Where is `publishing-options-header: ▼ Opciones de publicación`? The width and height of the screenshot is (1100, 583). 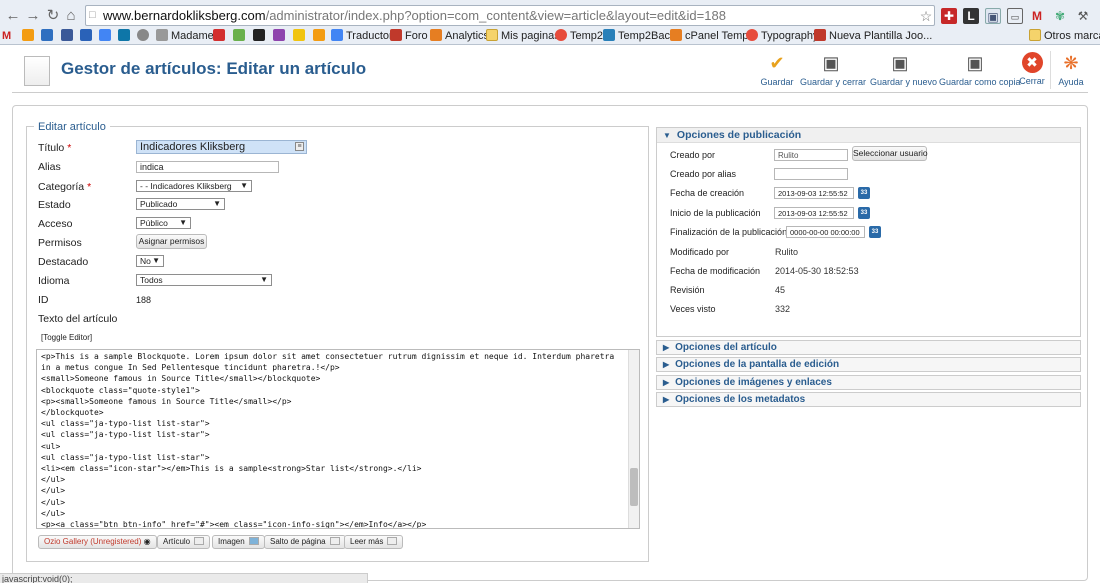 publishing-options-header: ▼ Opciones de publicación is located at coordinates (868, 135).